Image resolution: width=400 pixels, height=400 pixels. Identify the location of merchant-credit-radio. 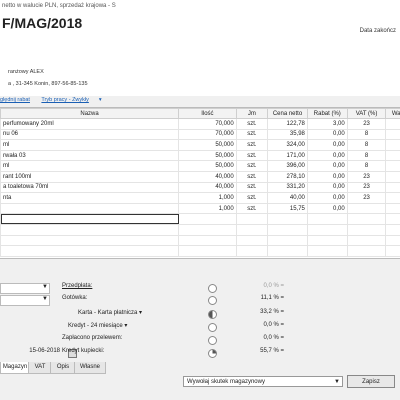
(212, 353).